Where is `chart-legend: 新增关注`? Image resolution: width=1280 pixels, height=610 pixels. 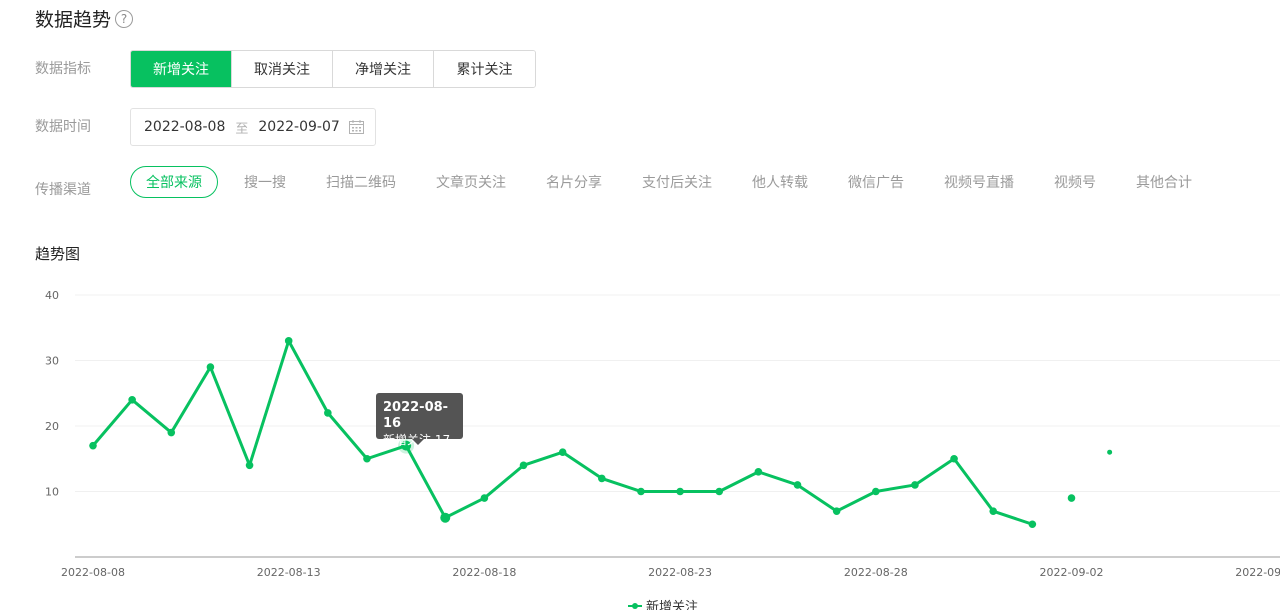 chart-legend: 新增关注 is located at coordinates (663, 603).